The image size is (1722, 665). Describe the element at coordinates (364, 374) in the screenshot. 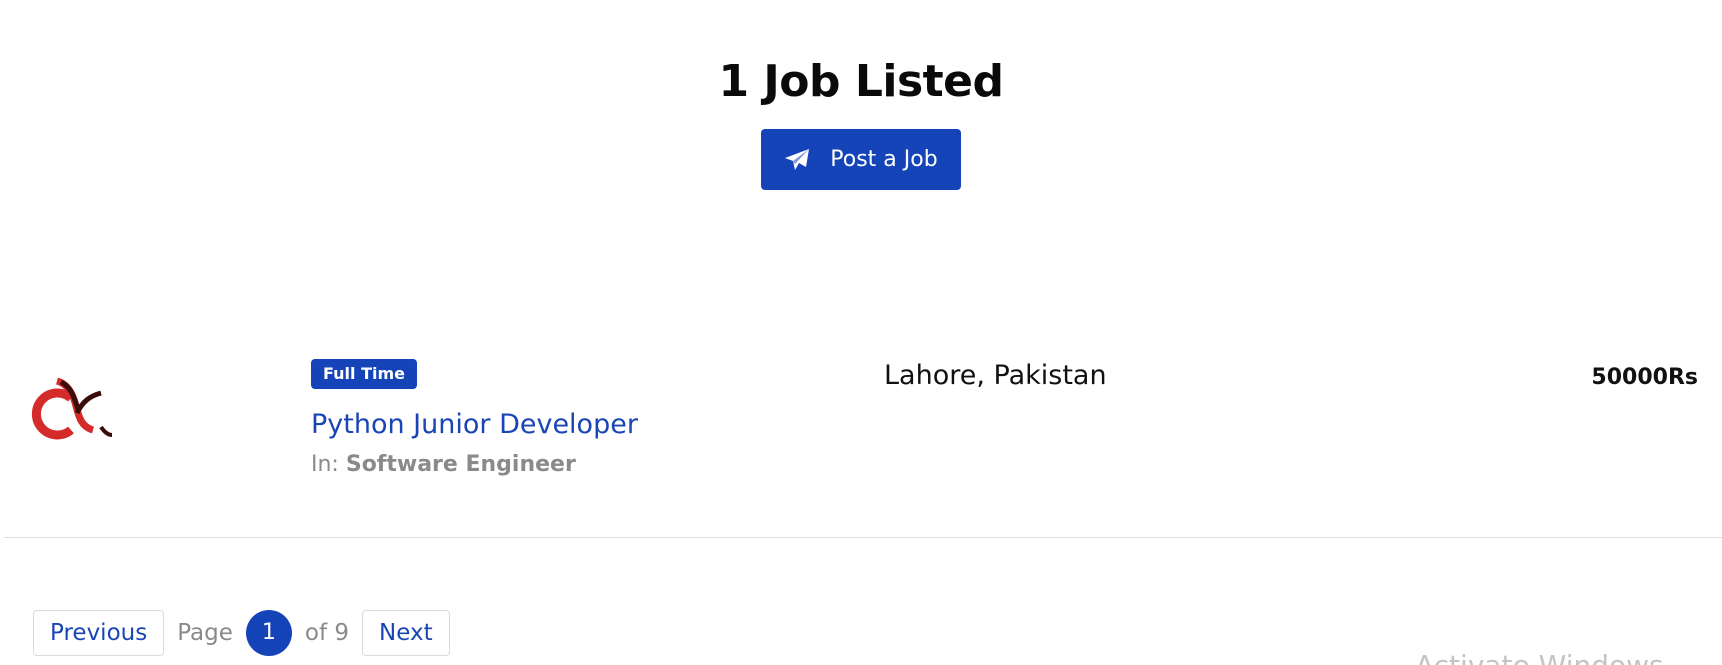

I see `job-type-badge: Full Time` at that location.